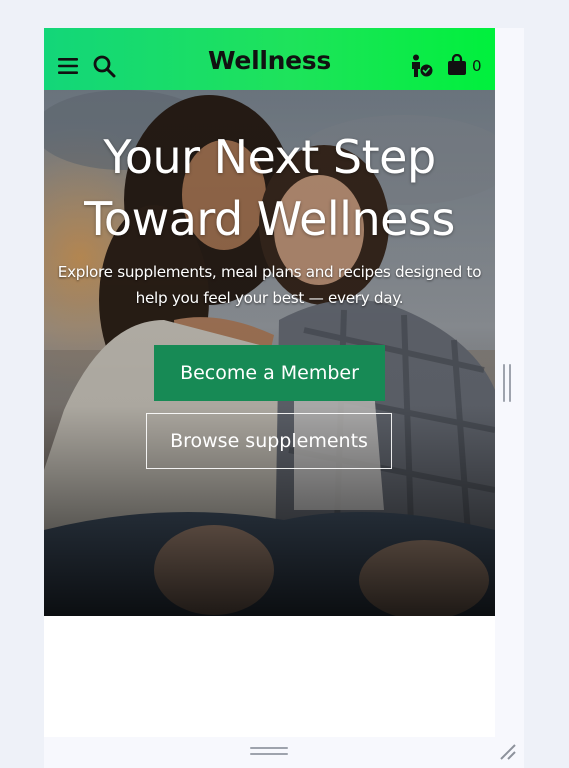 The image size is (569, 768). Describe the element at coordinates (477, 66) in the screenshot. I see `cart-count: 0` at that location.